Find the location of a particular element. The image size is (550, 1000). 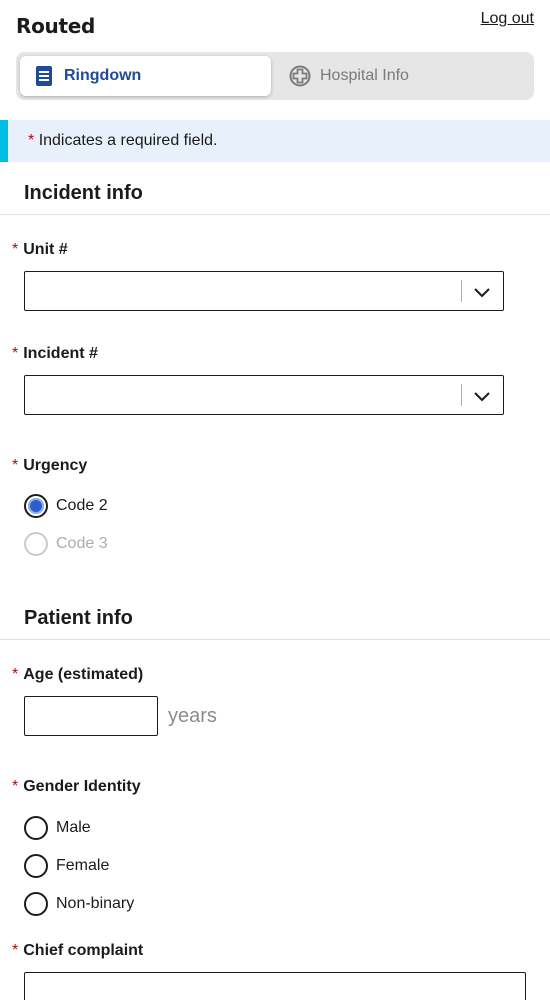

tab-hospital-info: Hospital Info is located at coordinates (407, 76).